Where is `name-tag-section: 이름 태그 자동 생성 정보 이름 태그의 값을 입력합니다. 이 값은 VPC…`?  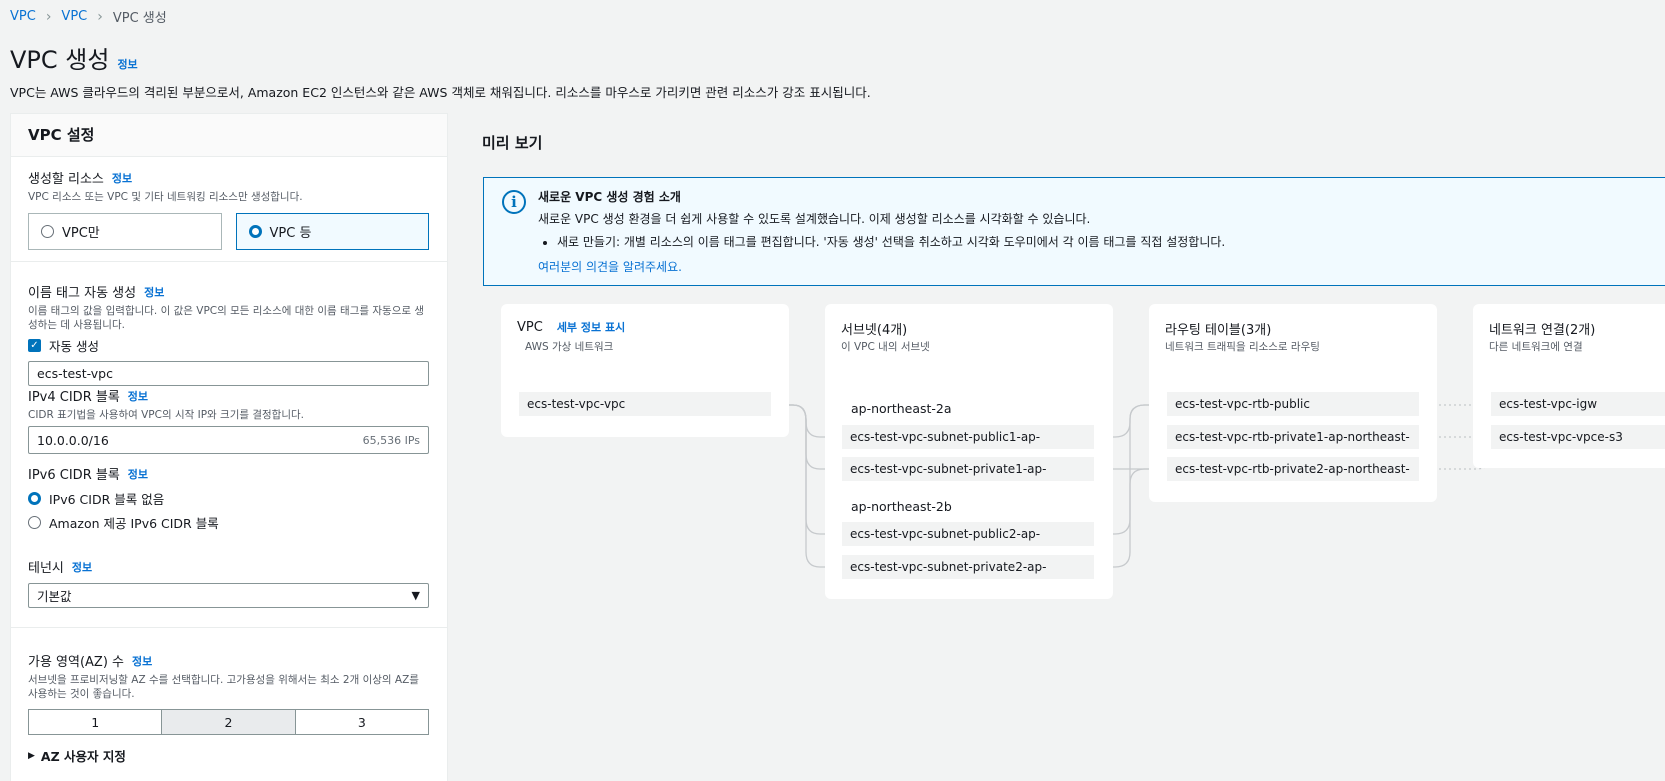
name-tag-section: 이름 태그 자동 생성 정보 이름 태그의 값을 입력합니다. 이 값은 VPC… is located at coordinates (228, 334).